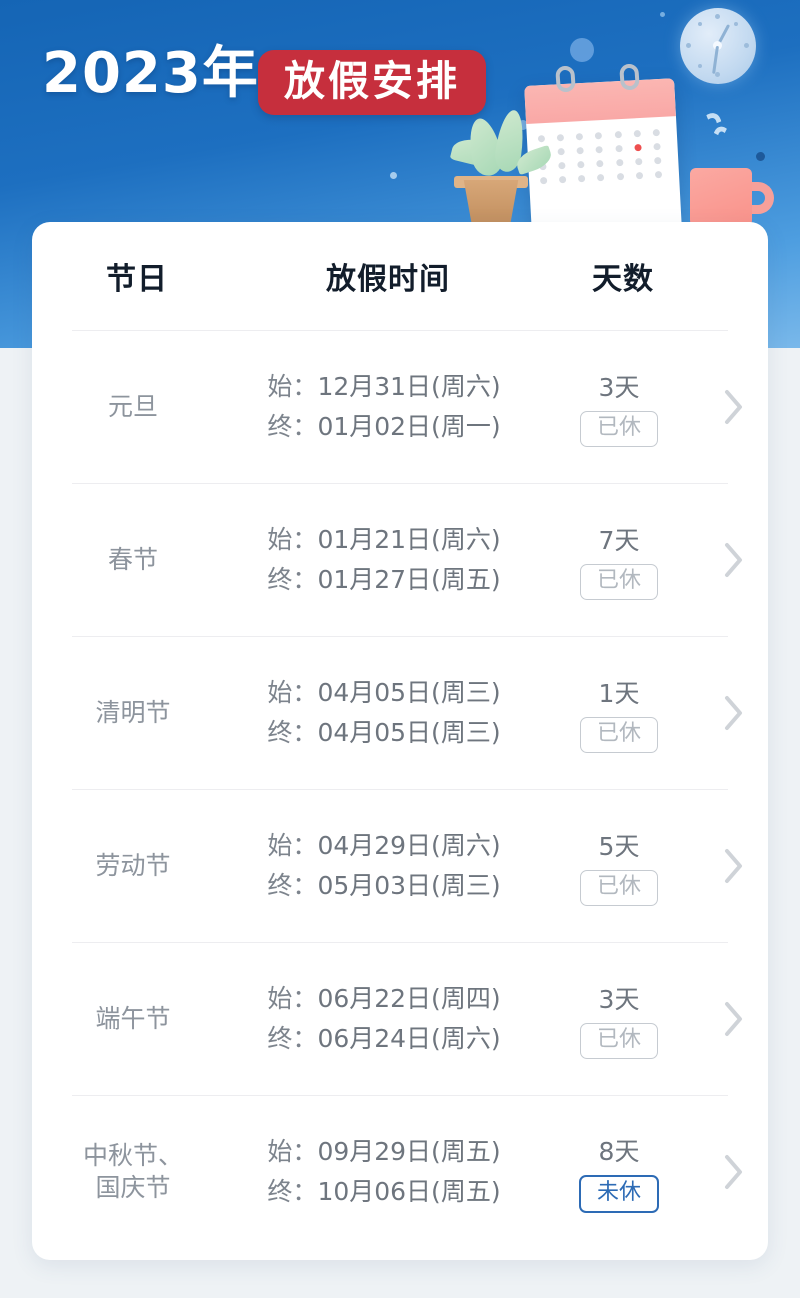 The width and height of the screenshot is (800, 1298). Describe the element at coordinates (619, 1151) in the screenshot. I see `holiday-days-count: 8天` at that location.